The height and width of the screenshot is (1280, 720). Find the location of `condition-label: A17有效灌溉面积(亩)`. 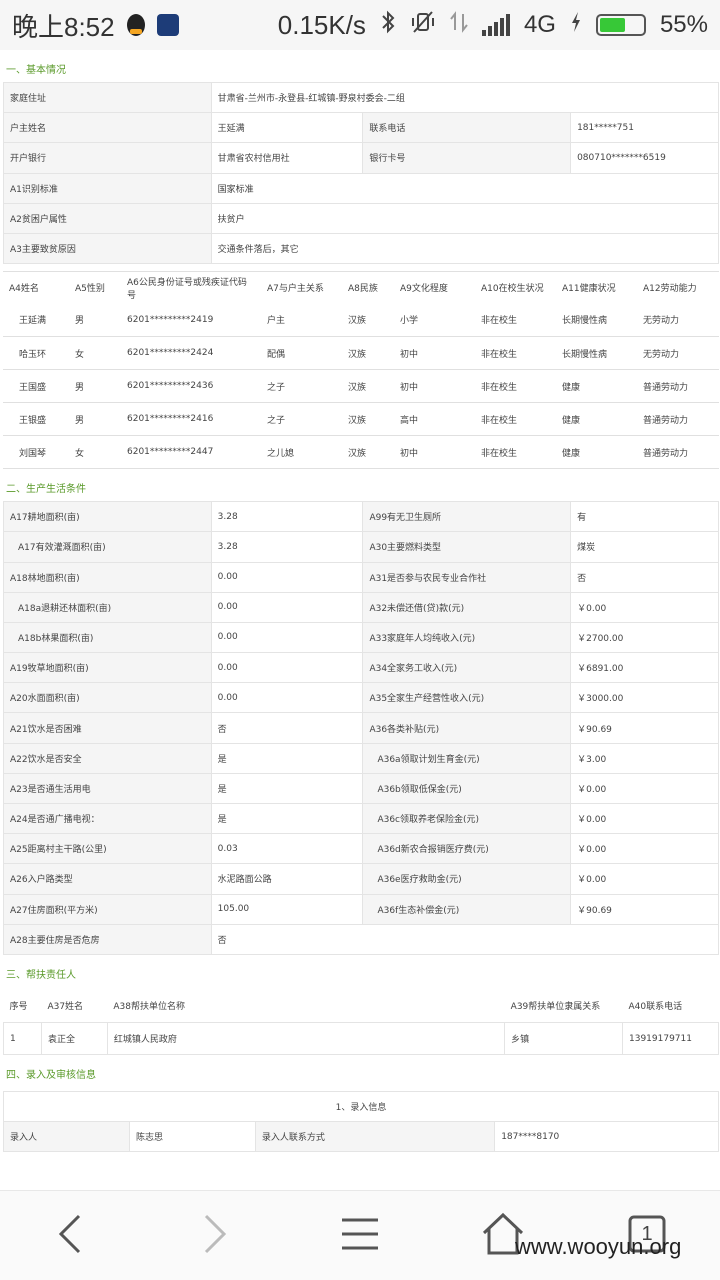

condition-label: A17有效灌溉面积(亩) is located at coordinates (107, 547).